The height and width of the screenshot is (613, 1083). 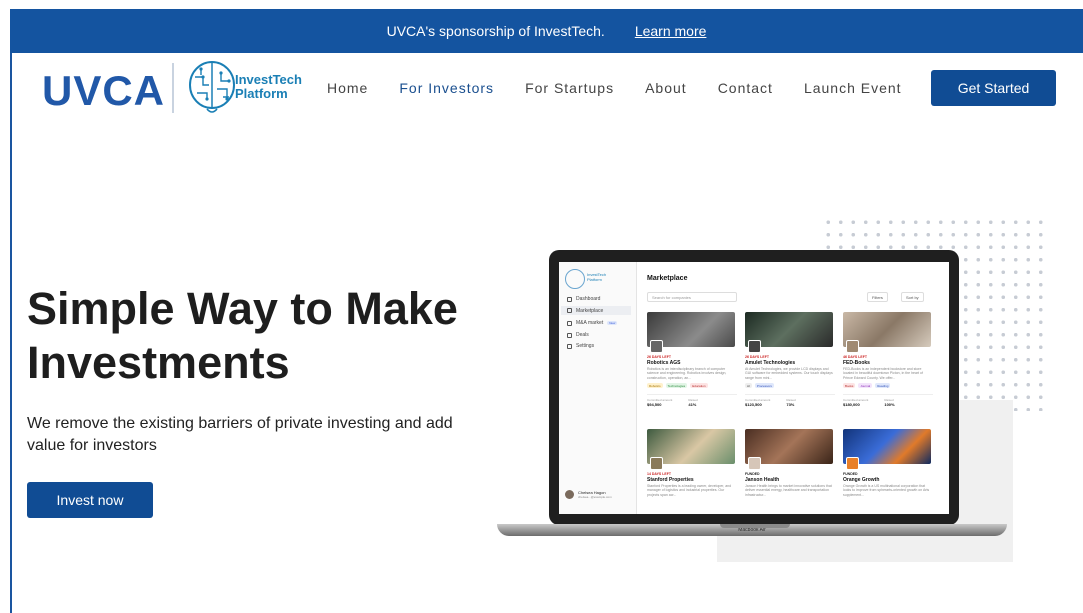 I want to click on mock-nav-settings: Settings, so click(x=580, y=346).